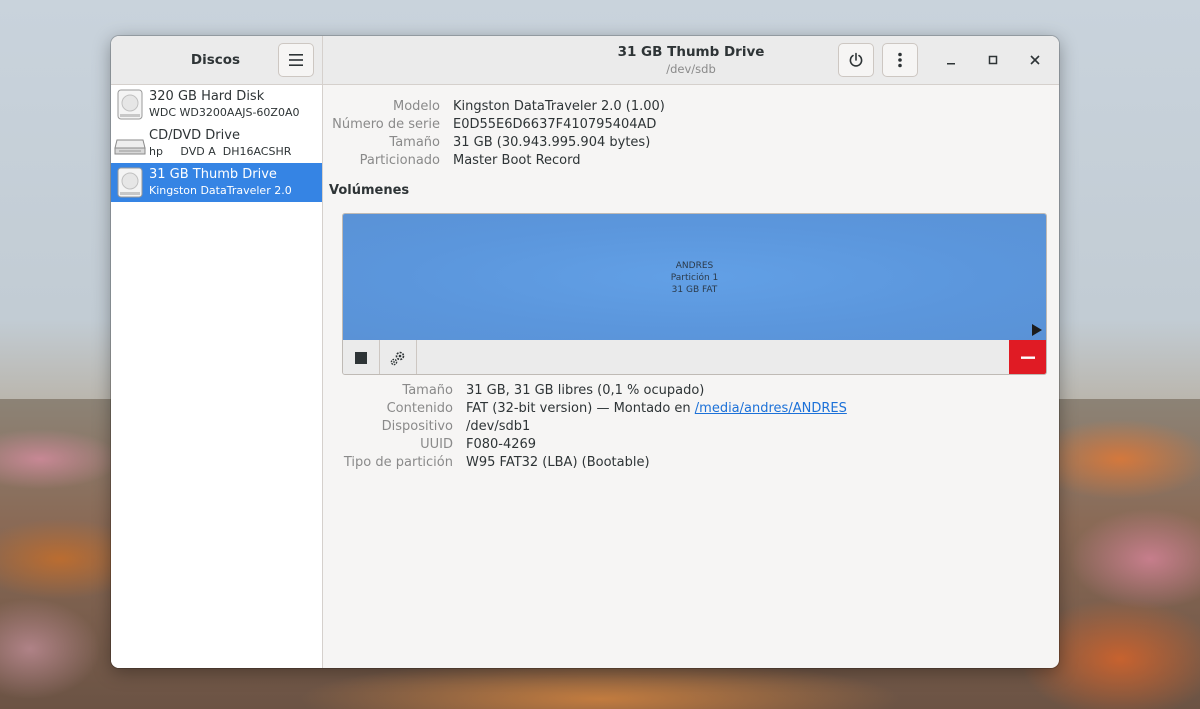 The image size is (1200, 709). I want to click on serial-value: E0D55E6D6637F410795404AD, so click(555, 124).